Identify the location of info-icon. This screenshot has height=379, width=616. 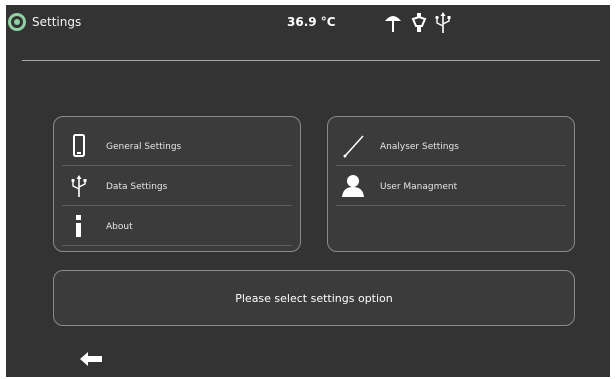
(78, 226).